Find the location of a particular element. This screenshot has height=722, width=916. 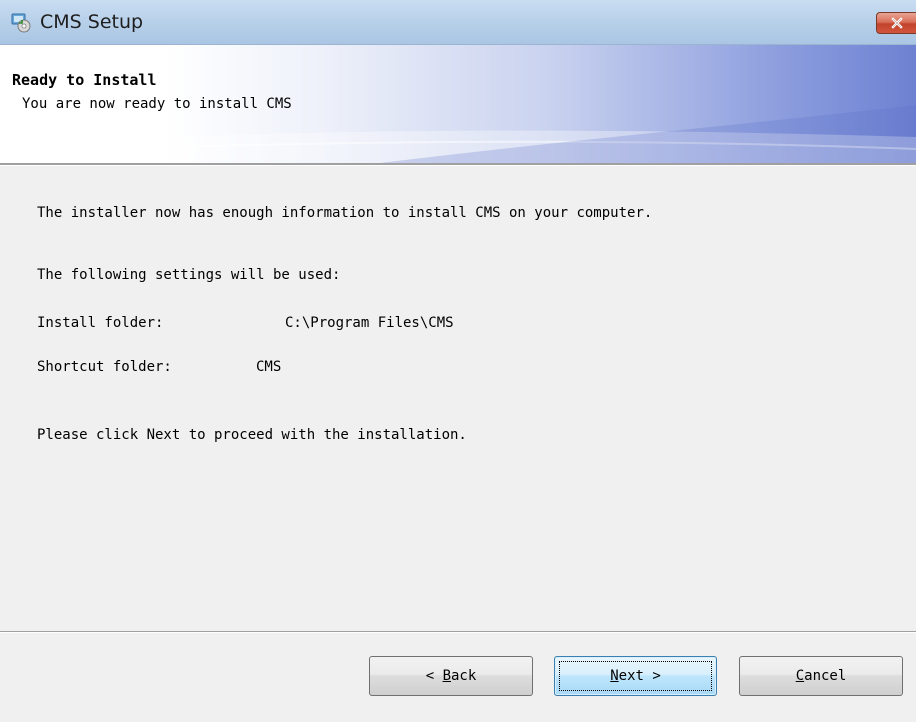

shortcut-folder-value: CMS is located at coordinates (269, 367).